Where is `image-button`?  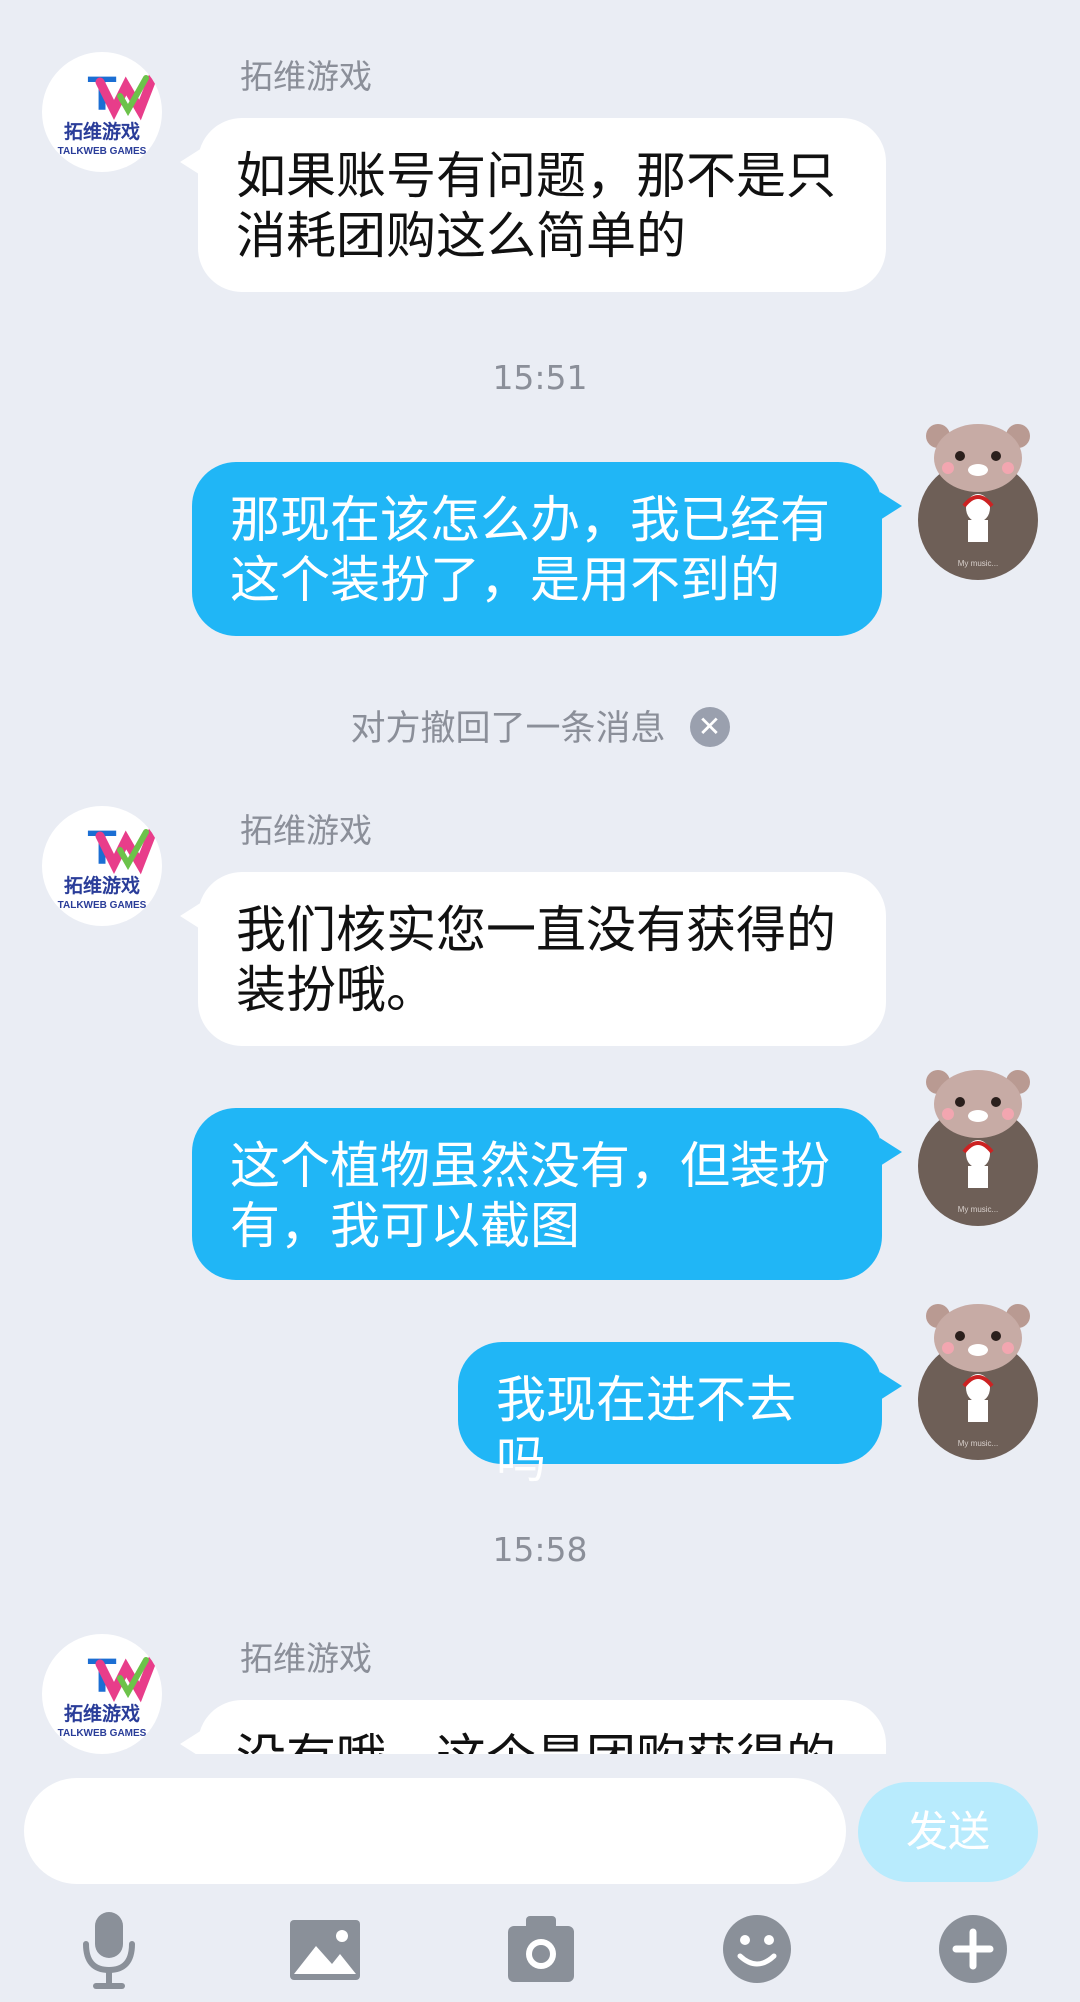 image-button is located at coordinates (325, 1949).